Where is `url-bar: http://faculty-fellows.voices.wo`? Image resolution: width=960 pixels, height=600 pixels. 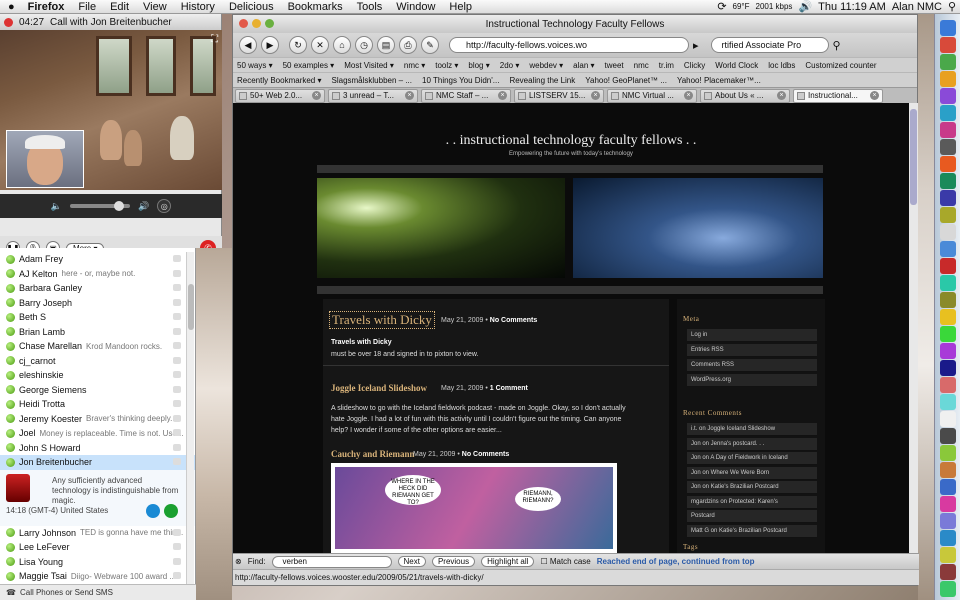
url-bar: http://faculty-fellows.voices.wo is located at coordinates (569, 45).